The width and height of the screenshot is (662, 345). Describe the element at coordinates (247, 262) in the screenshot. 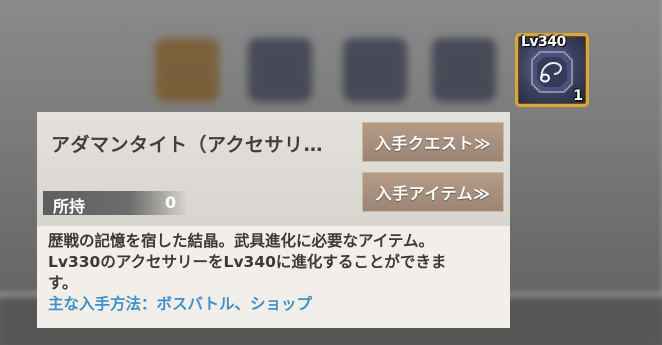

I see `description-line: Lv330のアクセサリーをLv340に進化することができま` at that location.